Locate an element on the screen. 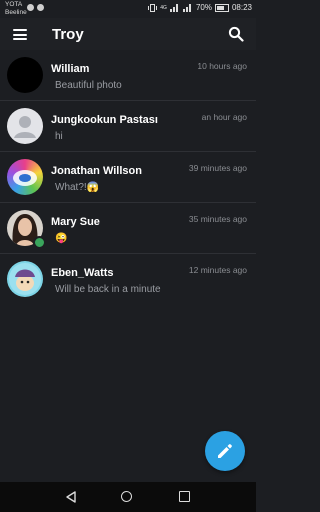  graffiti-art is located at coordinates (25, 178).